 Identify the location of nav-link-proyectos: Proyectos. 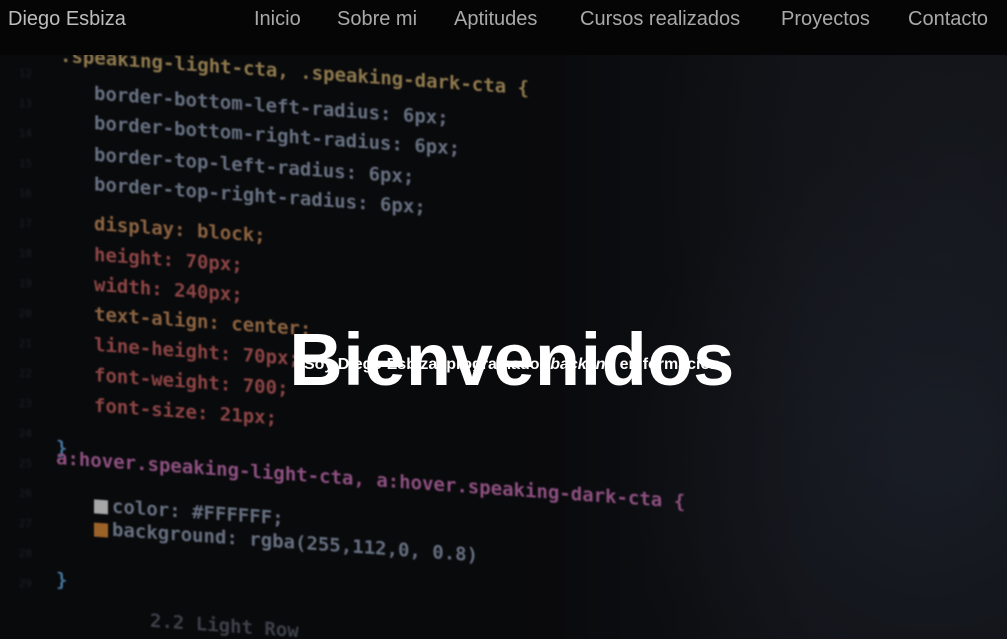
(825, 19).